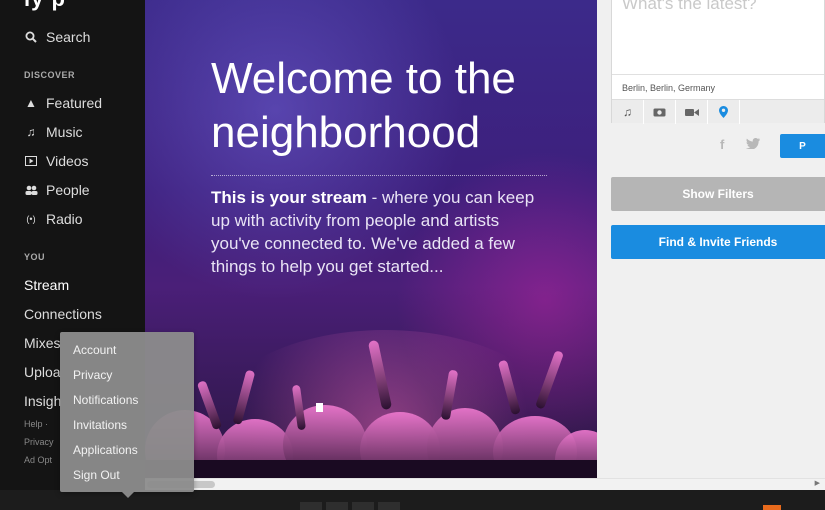 This screenshot has width=825, height=510. What do you see at coordinates (68, 190) in the screenshot?
I see `sidebar-item-label: People` at bounding box center [68, 190].